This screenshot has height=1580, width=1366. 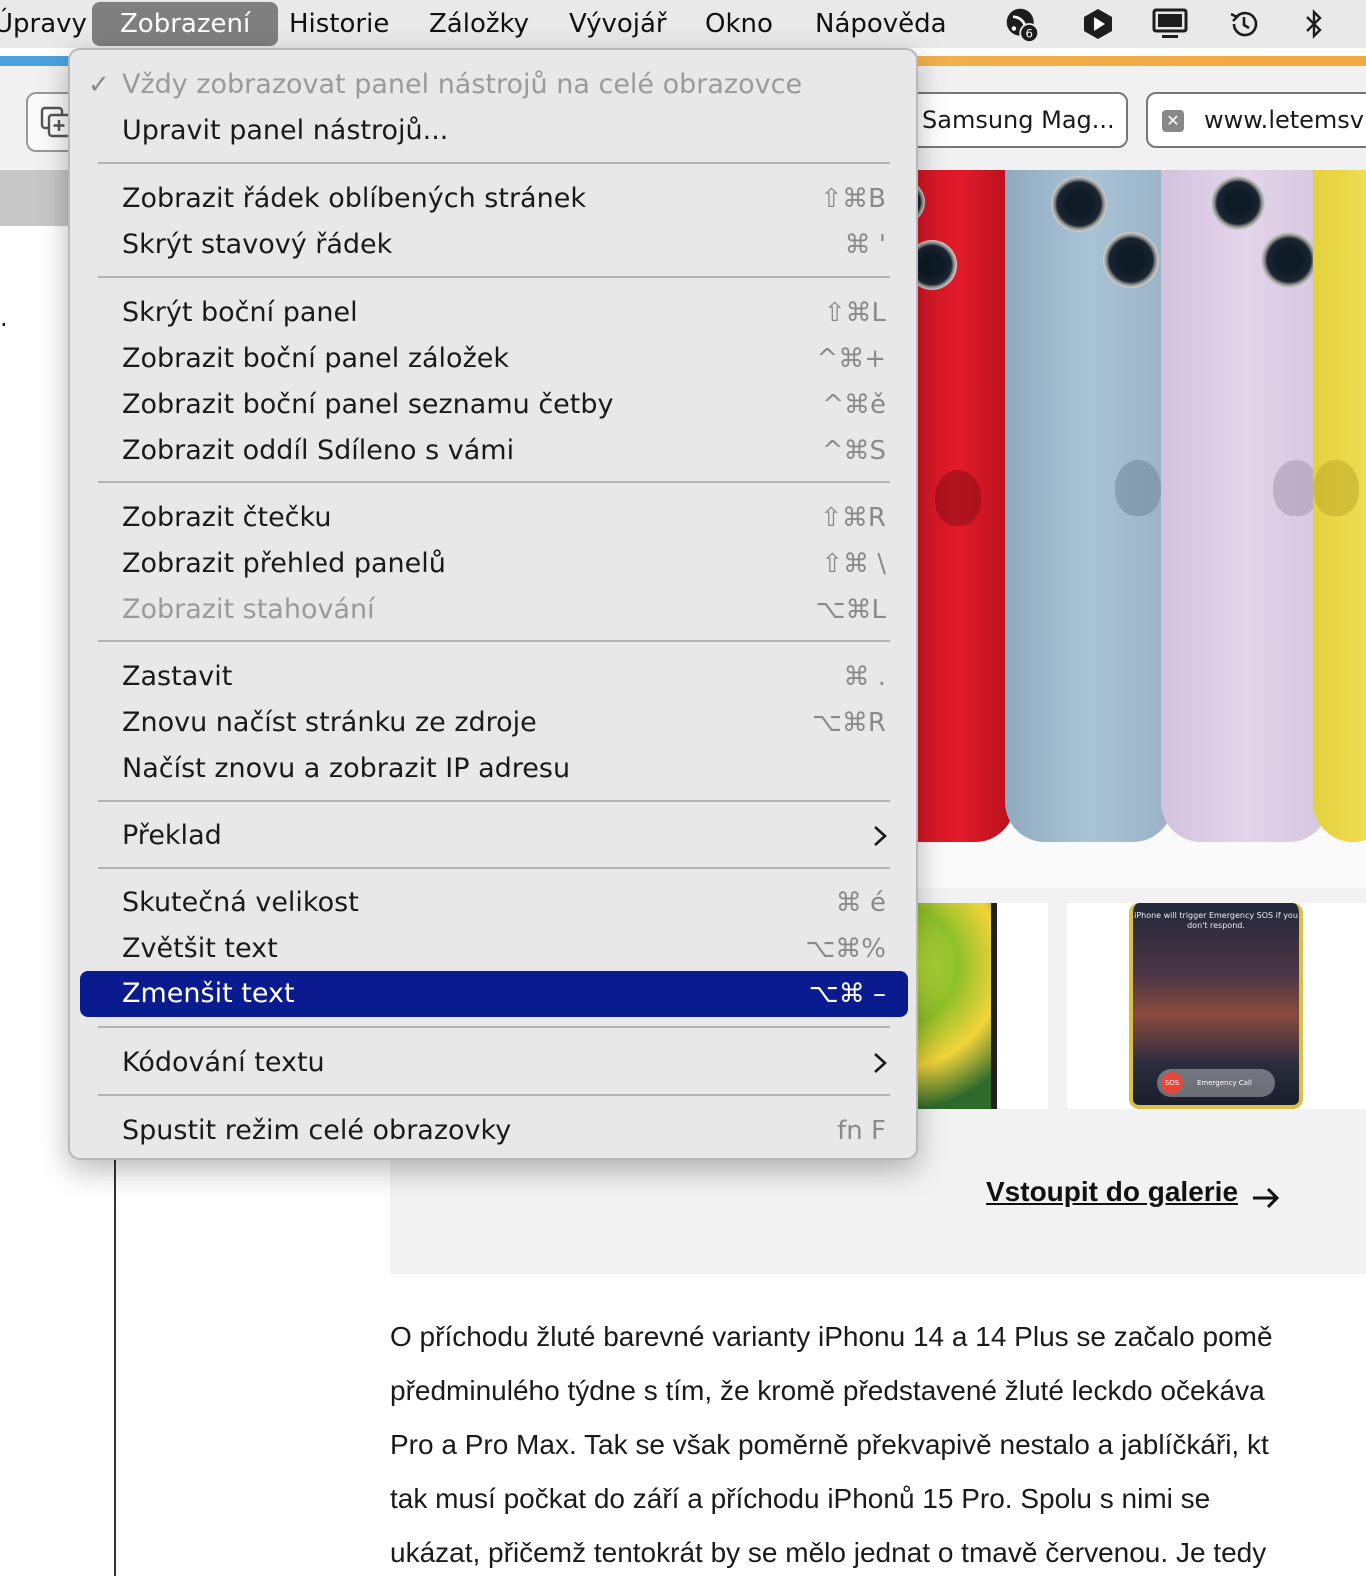 I want to click on time-machine-icon, so click(x=1244, y=24).